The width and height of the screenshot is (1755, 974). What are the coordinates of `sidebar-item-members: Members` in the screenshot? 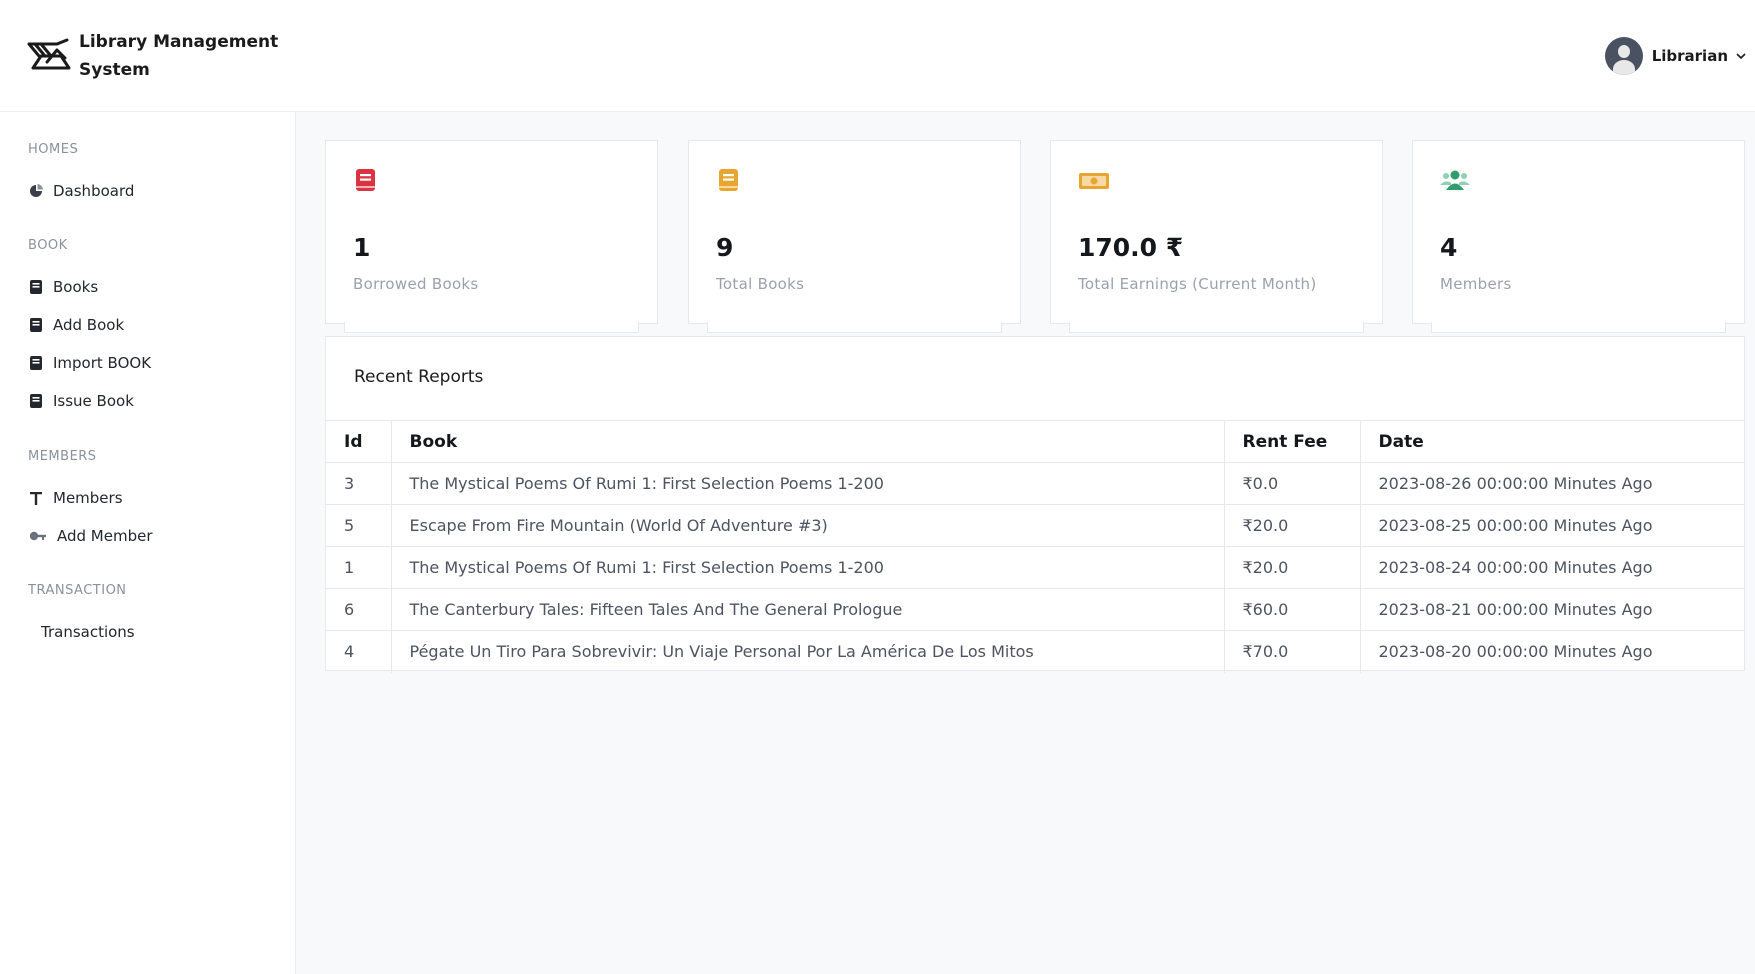 It's located at (75, 498).